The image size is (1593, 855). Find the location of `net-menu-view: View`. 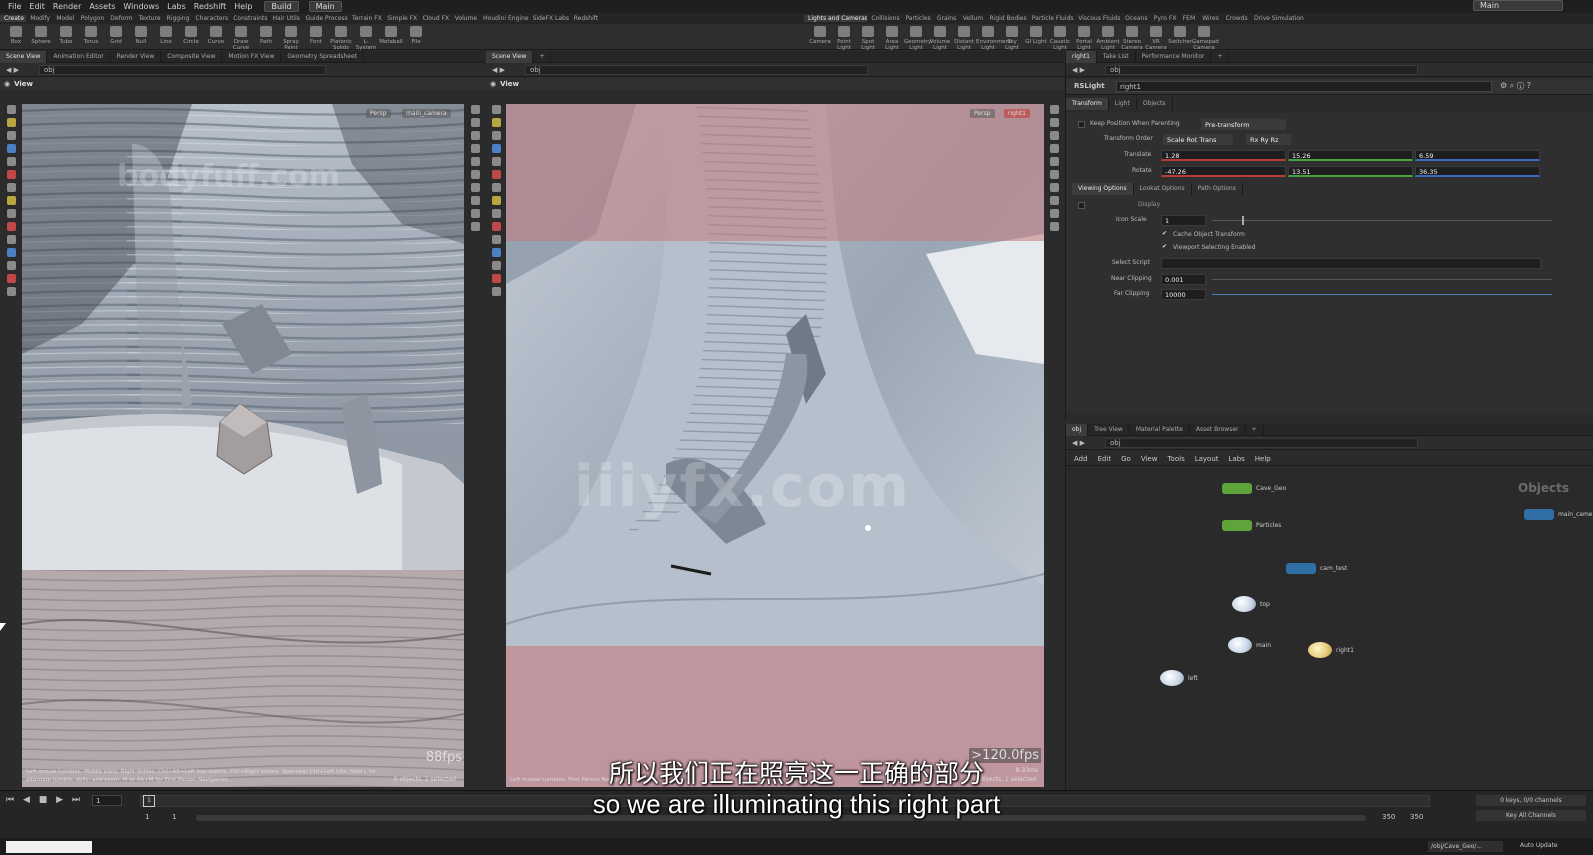

net-menu-view: View is located at coordinates (1149, 459).